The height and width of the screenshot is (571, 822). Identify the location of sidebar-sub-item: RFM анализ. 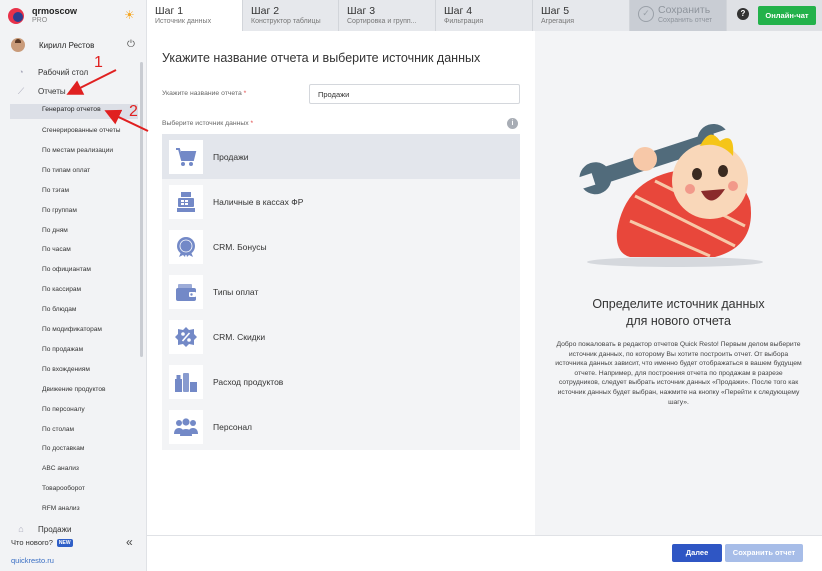
(61, 509).